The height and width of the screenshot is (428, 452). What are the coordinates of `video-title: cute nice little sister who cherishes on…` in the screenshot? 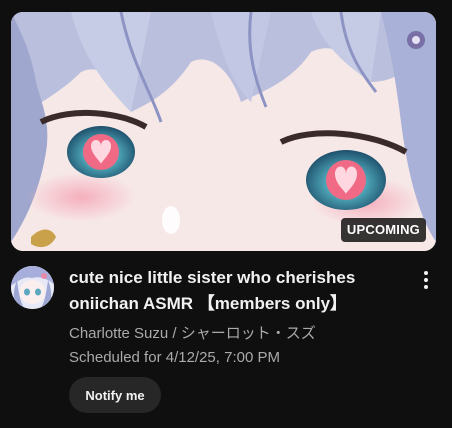 It's located at (234, 291).